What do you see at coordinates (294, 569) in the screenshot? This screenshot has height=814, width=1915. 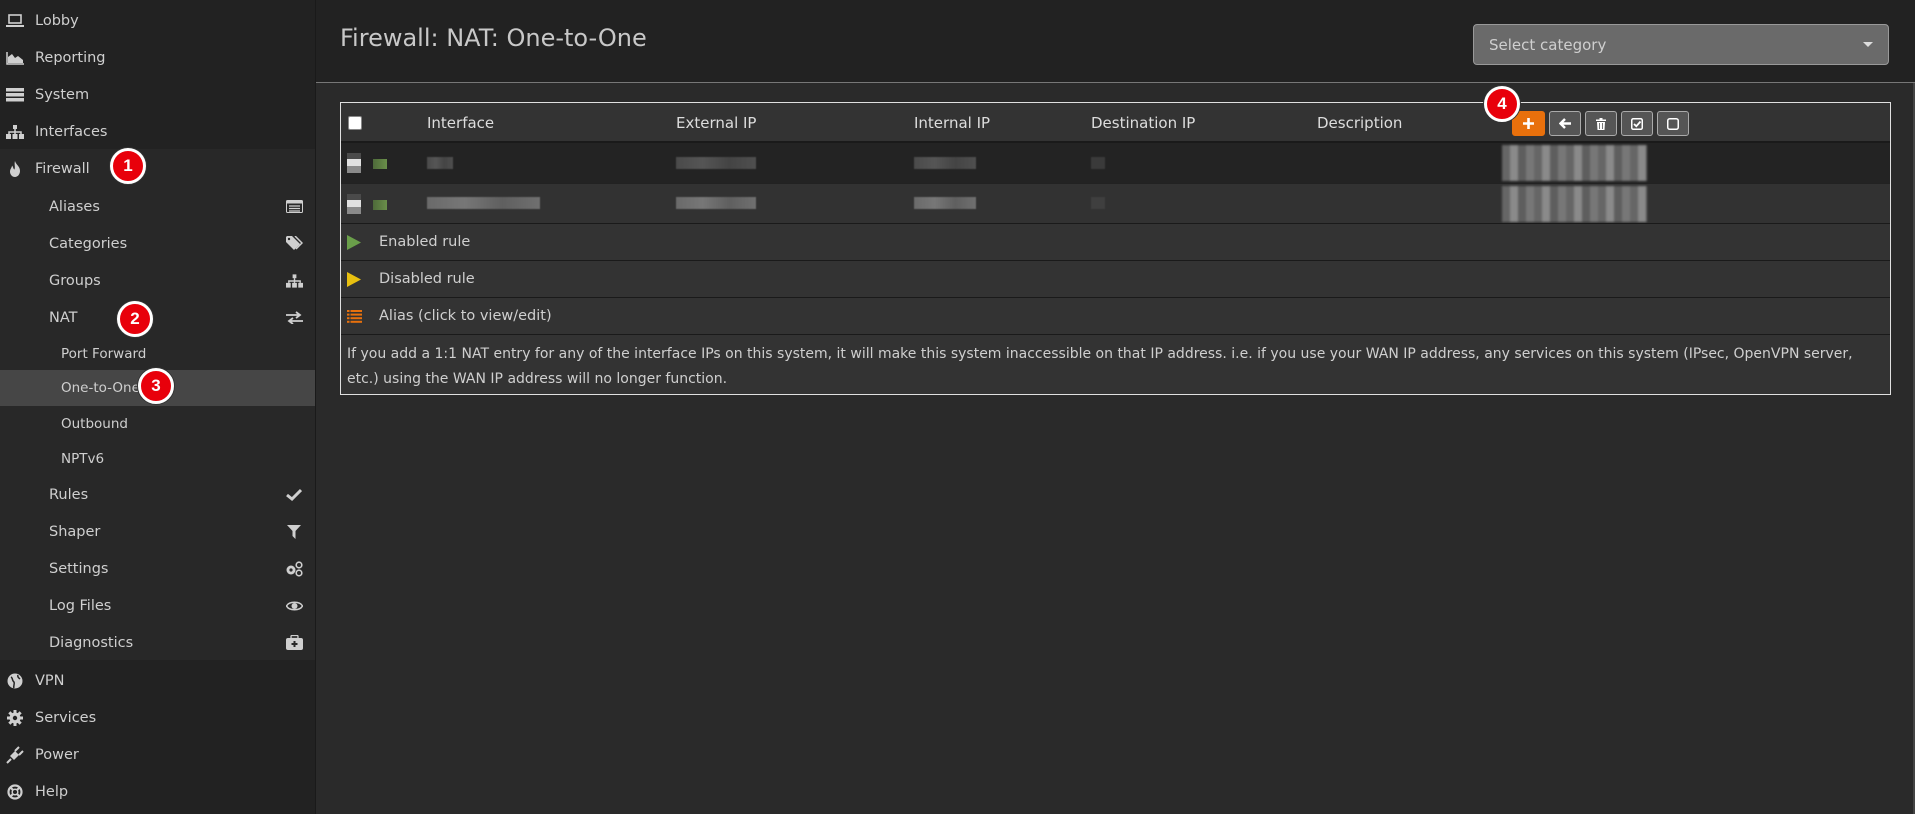 I see `cogs-icon` at bounding box center [294, 569].